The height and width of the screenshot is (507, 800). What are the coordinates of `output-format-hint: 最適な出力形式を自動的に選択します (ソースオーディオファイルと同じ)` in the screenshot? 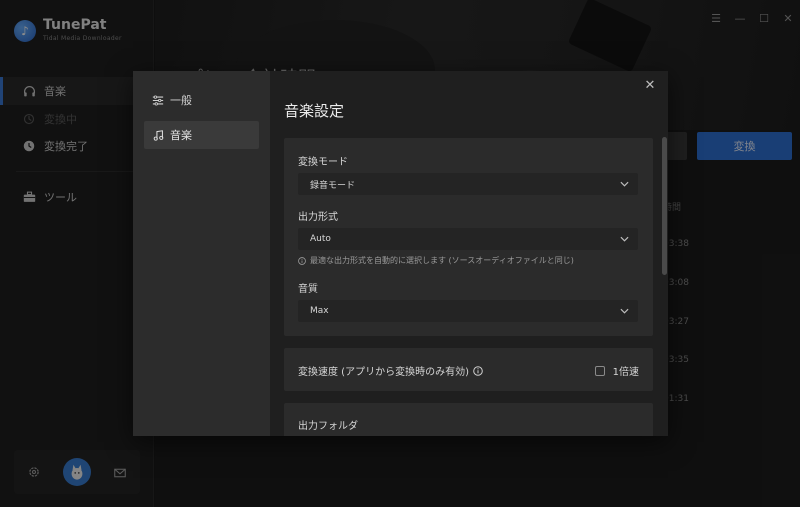 It's located at (436, 260).